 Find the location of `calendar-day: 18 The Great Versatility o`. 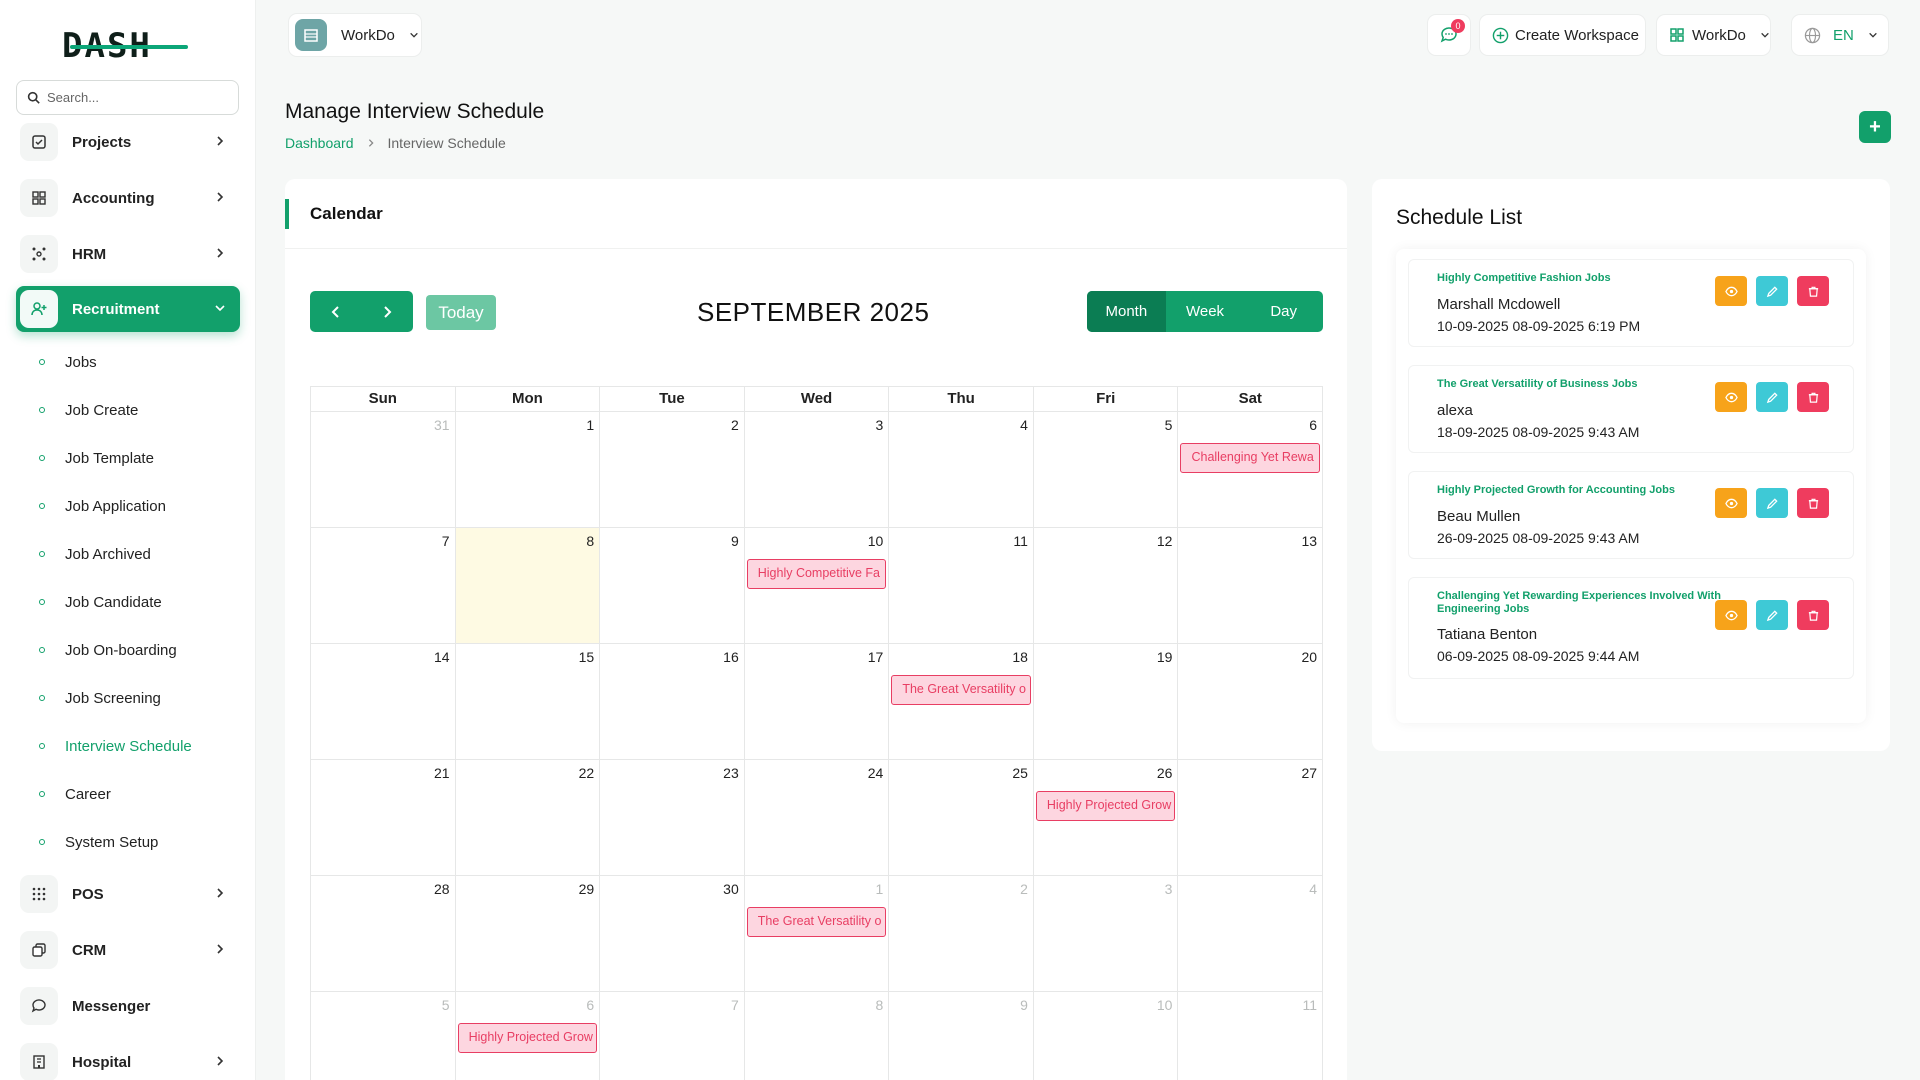

calendar-day: 18 The Great Versatility o is located at coordinates (961, 702).